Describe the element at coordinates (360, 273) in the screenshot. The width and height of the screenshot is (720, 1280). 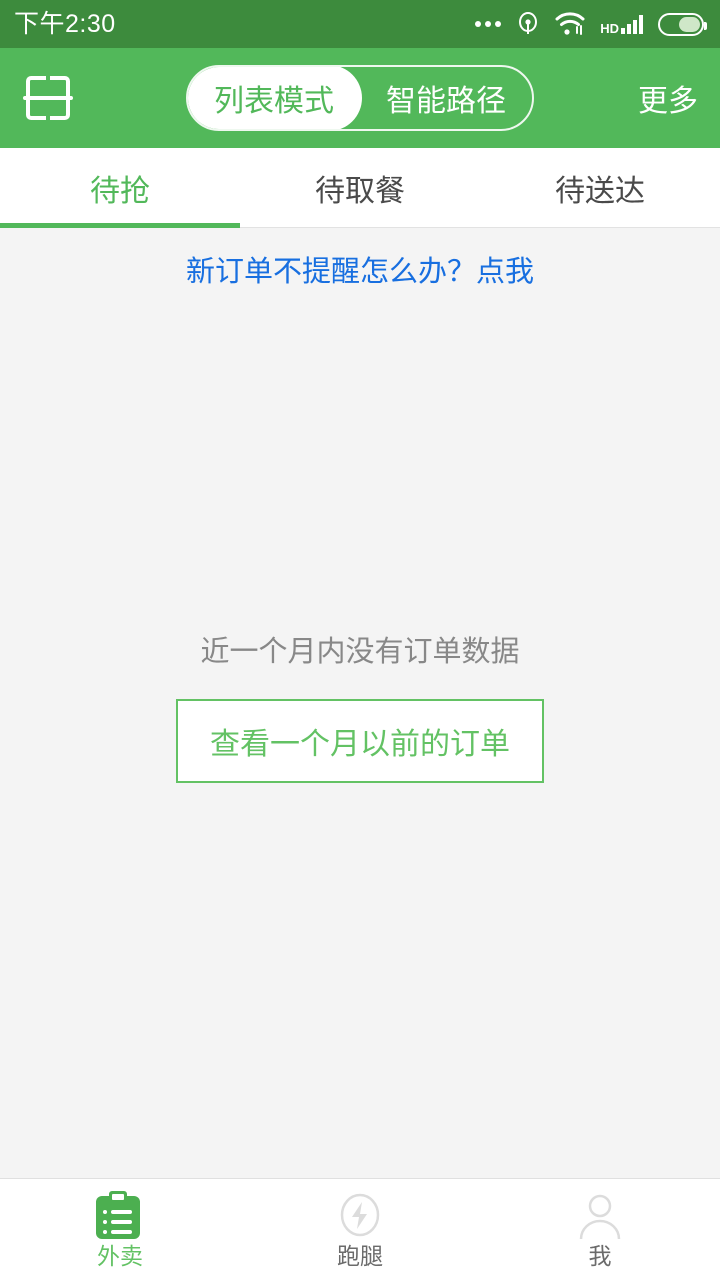
I see `new-order-alert-notice: 新订单不提醒怎么办？点我` at that location.